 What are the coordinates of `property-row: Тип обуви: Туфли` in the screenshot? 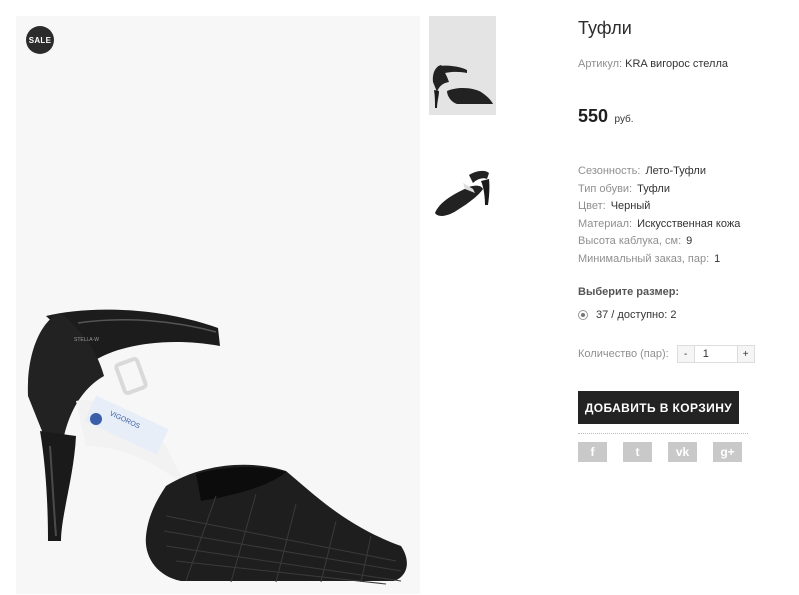 It's located at (659, 190).